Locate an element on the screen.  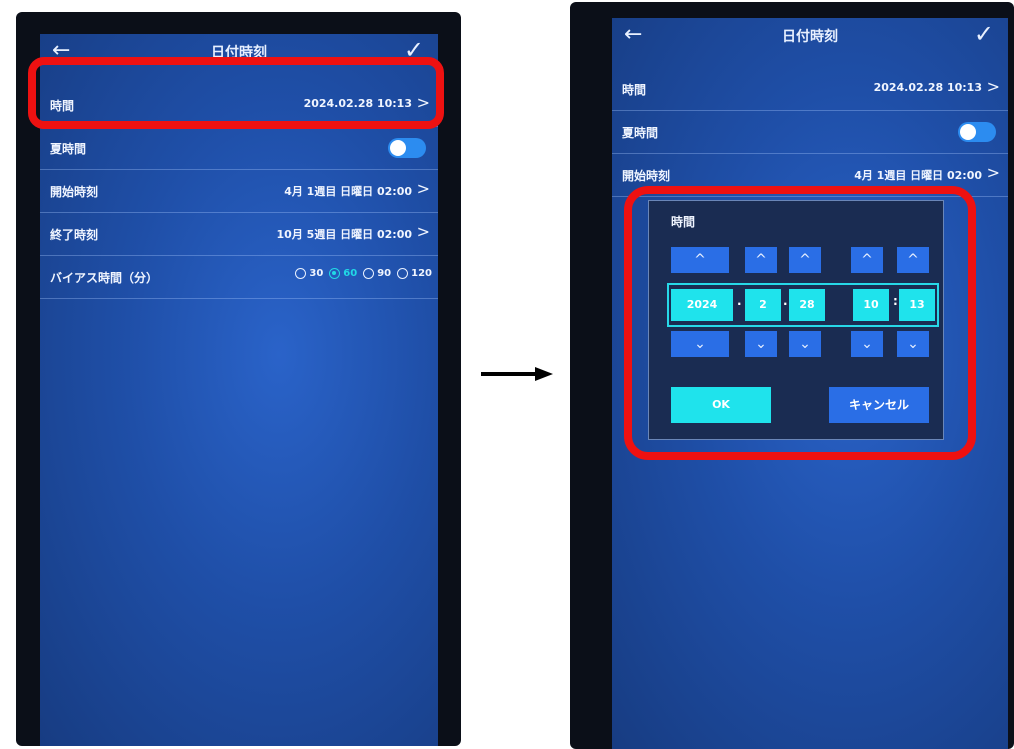
bias-time-row: バイアス時間（分） 30 60 90 120 is located at coordinates (239, 277).